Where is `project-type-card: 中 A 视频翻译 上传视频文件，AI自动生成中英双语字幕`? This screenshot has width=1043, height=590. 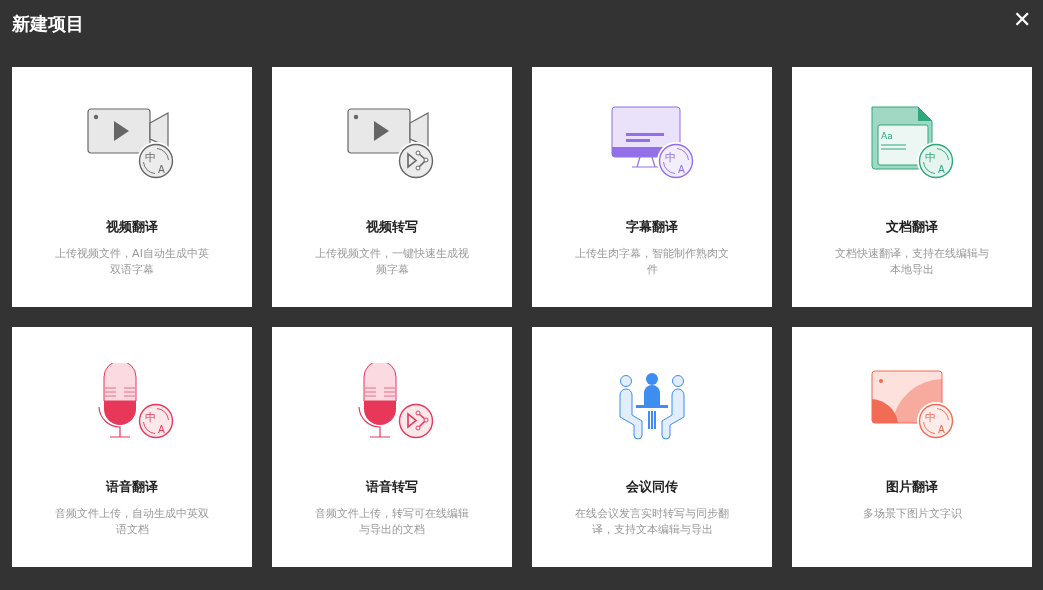
project-type-card: 中 A 视频翻译 上传视频文件，AI自动生成中英双语字幕 is located at coordinates (132, 187).